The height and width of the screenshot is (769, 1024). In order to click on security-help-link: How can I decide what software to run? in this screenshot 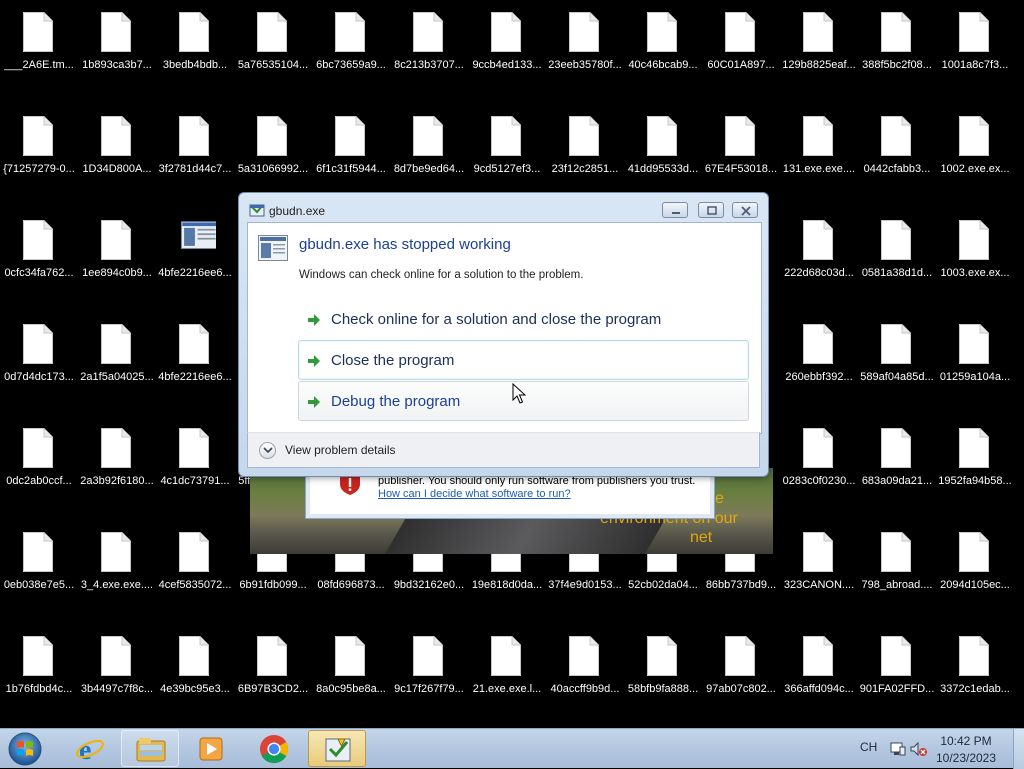, I will do `click(474, 494)`.